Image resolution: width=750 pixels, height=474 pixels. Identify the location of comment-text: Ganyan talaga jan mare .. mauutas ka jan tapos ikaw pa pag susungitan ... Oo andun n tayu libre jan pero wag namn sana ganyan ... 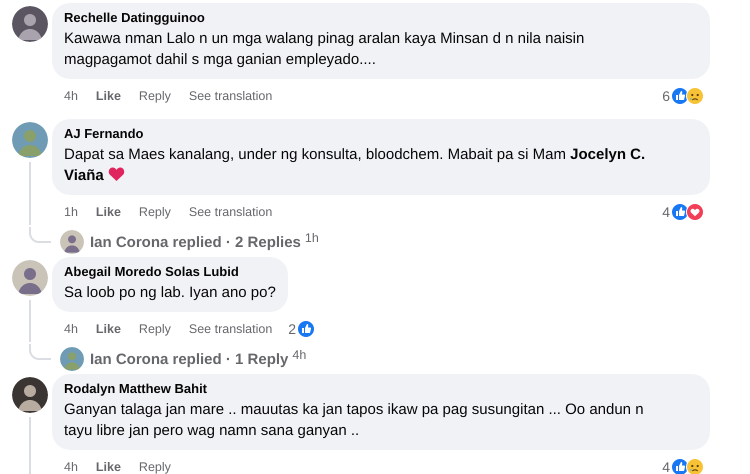
(354, 420).